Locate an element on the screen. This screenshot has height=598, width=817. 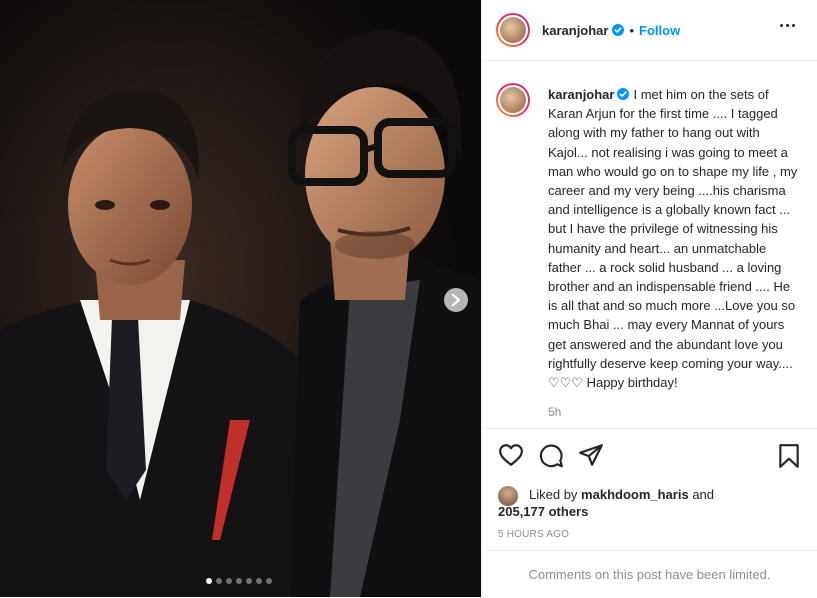
liked-by-label: Liked by is located at coordinates (553, 494).